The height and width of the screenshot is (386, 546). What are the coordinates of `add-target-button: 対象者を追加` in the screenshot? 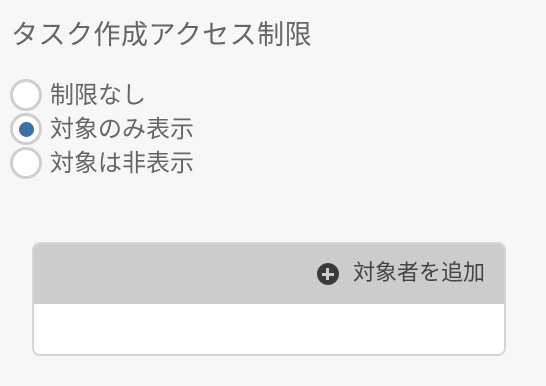 It's located at (400, 274).